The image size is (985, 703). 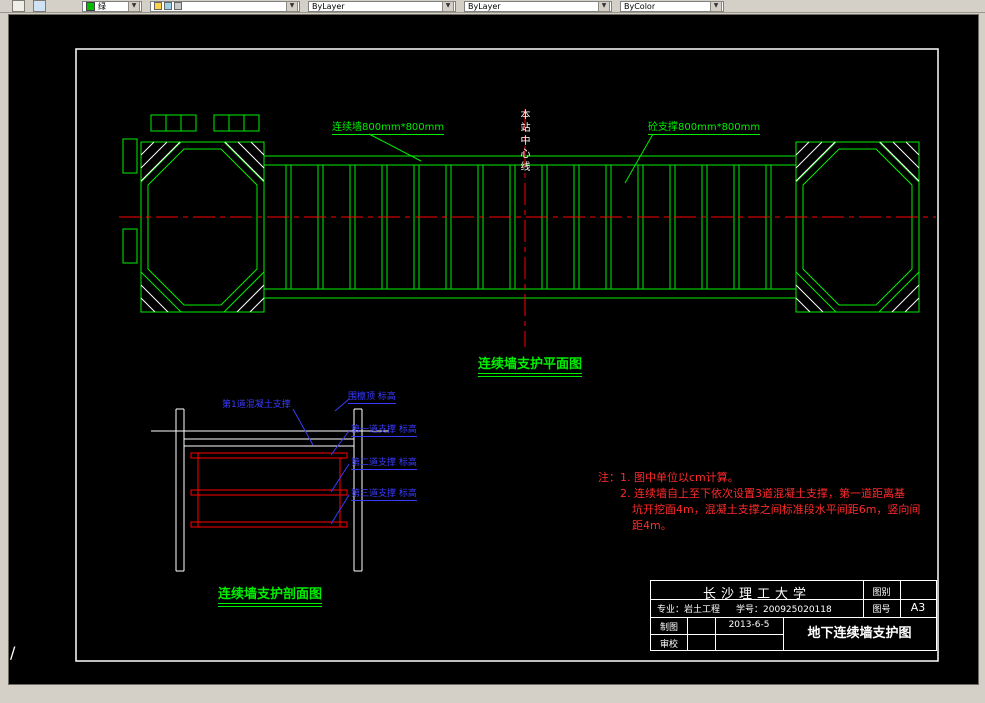 What do you see at coordinates (689, 610) in the screenshot?
I see `major-field: 专业：岩土工程` at bounding box center [689, 610].